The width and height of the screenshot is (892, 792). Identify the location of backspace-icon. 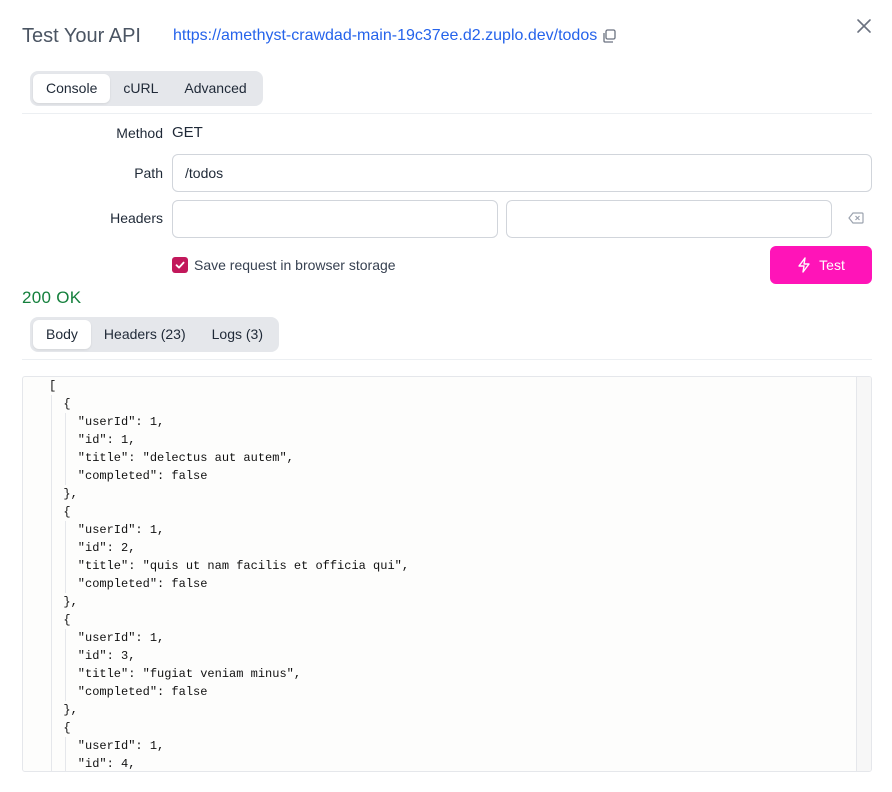
(856, 218).